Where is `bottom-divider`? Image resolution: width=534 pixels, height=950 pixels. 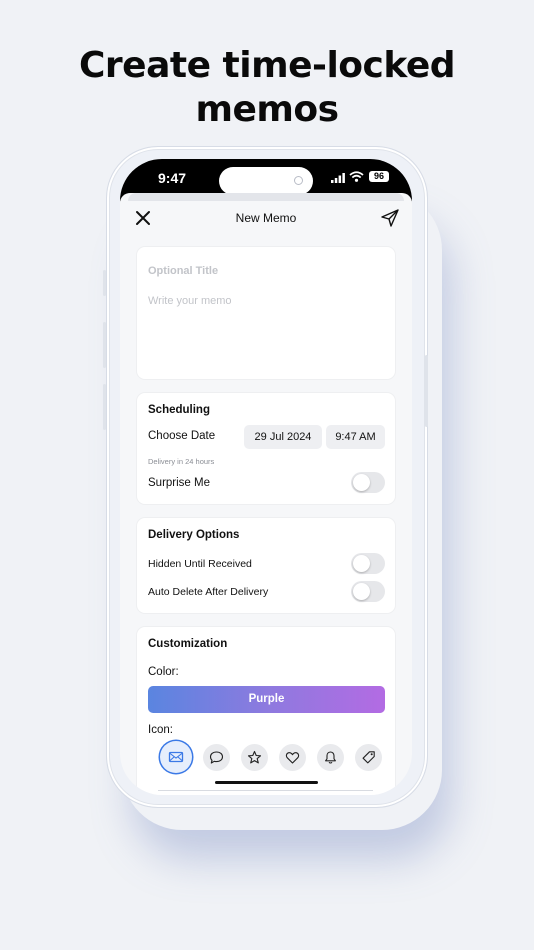
bottom-divider is located at coordinates (265, 790).